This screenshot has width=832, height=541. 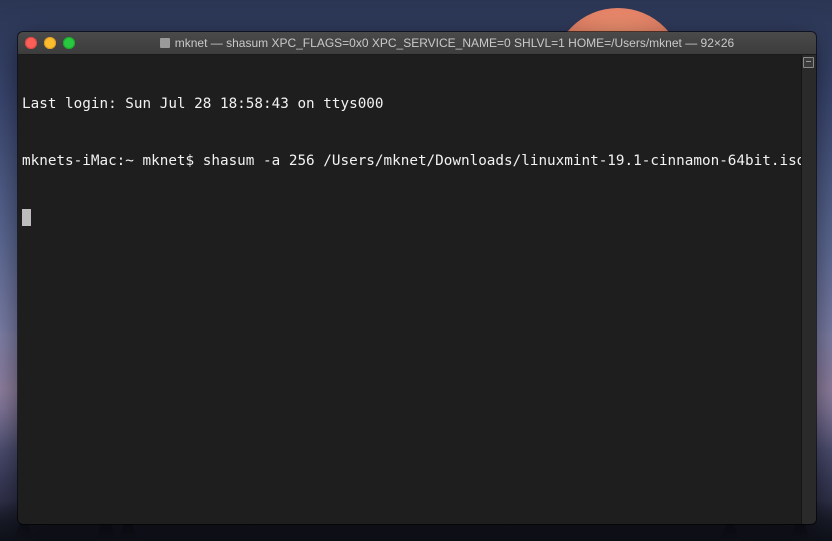 What do you see at coordinates (31, 43) in the screenshot?
I see `close-button` at bounding box center [31, 43].